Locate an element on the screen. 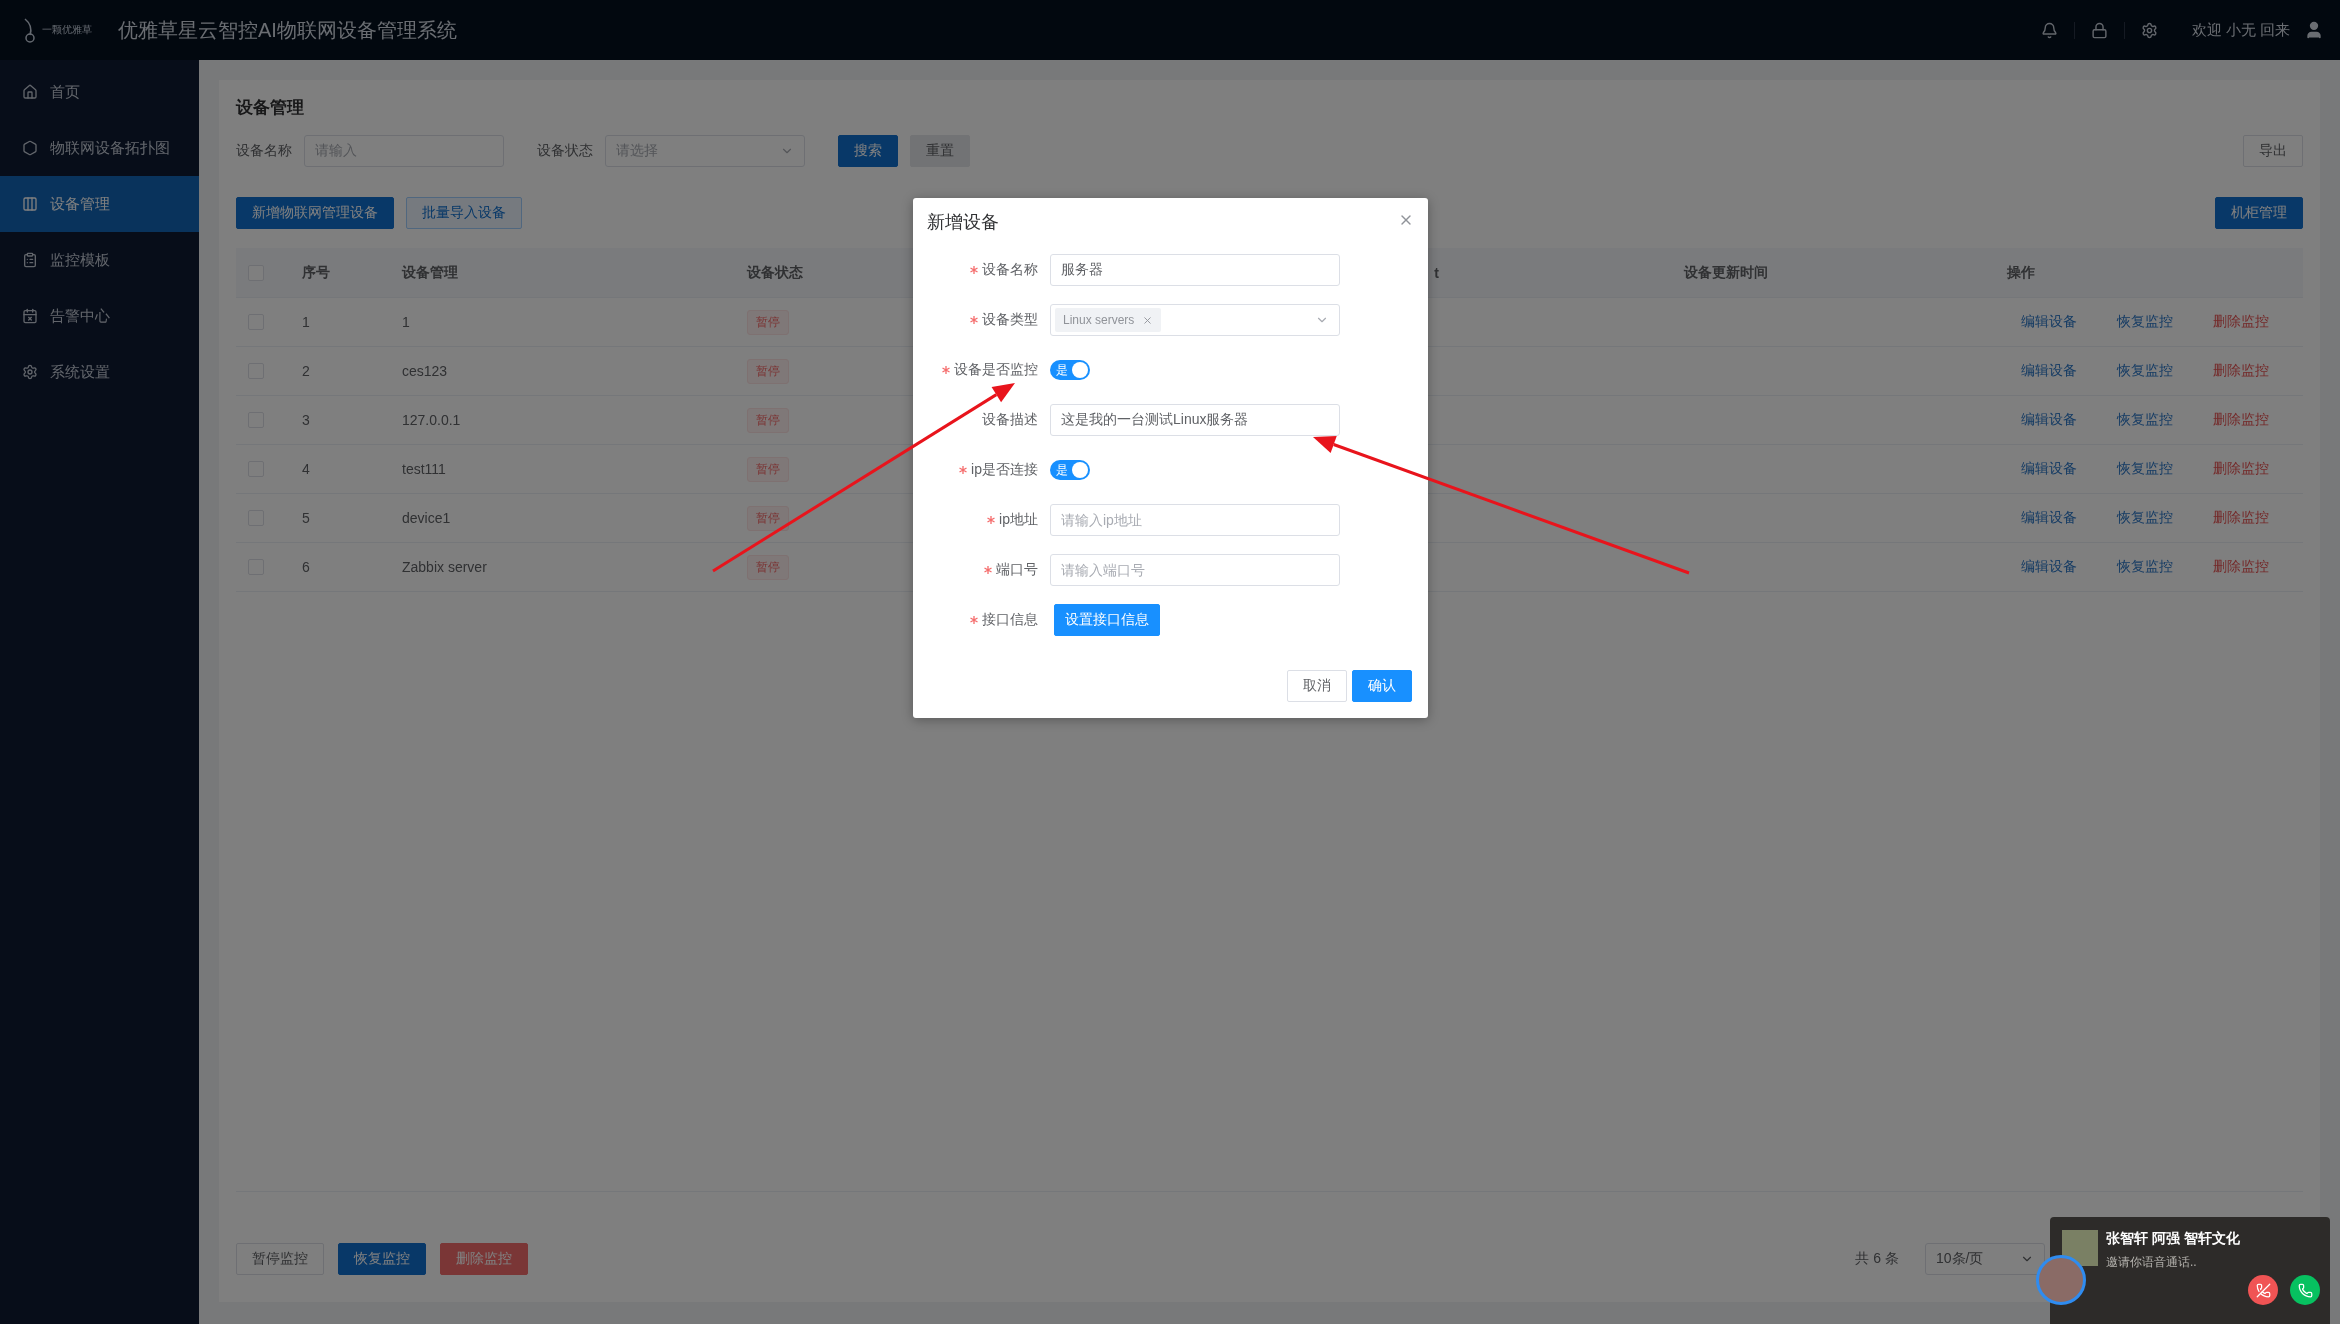 This screenshot has width=2340, height=1324. logo-icon is located at coordinates (30, 30).